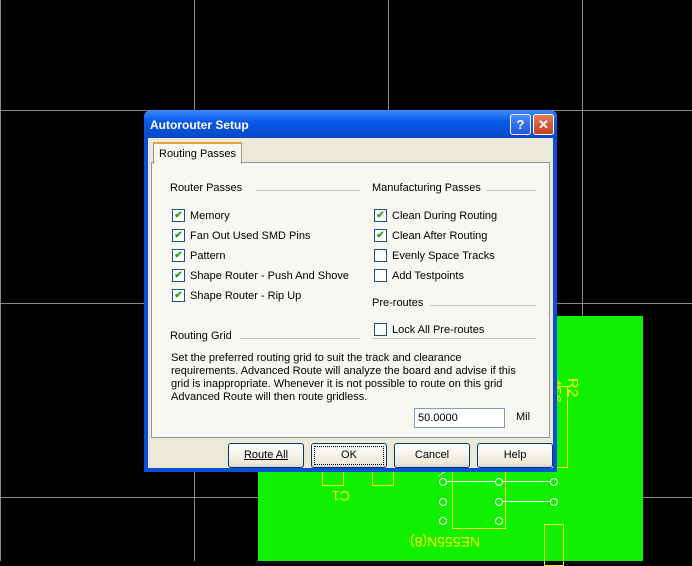 The image size is (692, 566). Describe the element at coordinates (206, 188) in the screenshot. I see `router-passes-heading: Router Passes` at that location.